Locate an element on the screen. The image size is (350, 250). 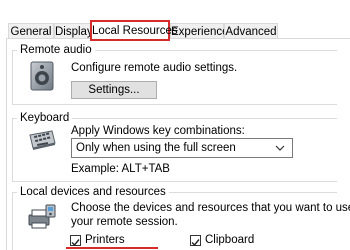
chevron-down-icon is located at coordinates (280, 148).